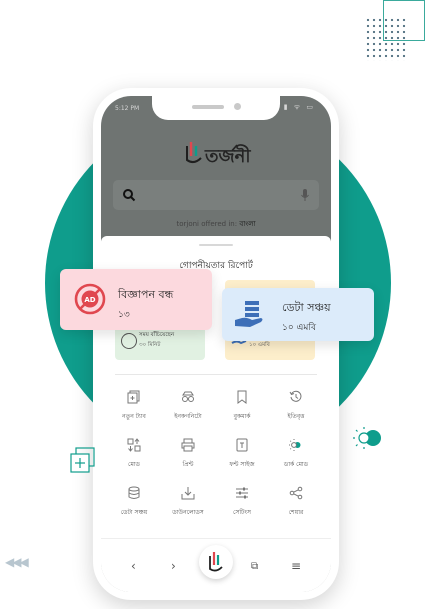 This screenshot has height=609, width=426. I want to click on back-button: ‹, so click(133, 566).